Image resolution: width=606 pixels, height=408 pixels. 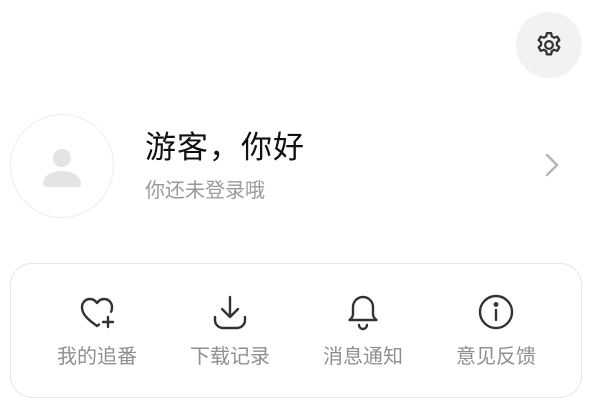 I want to click on heart-plus-icon, so click(x=97, y=312).